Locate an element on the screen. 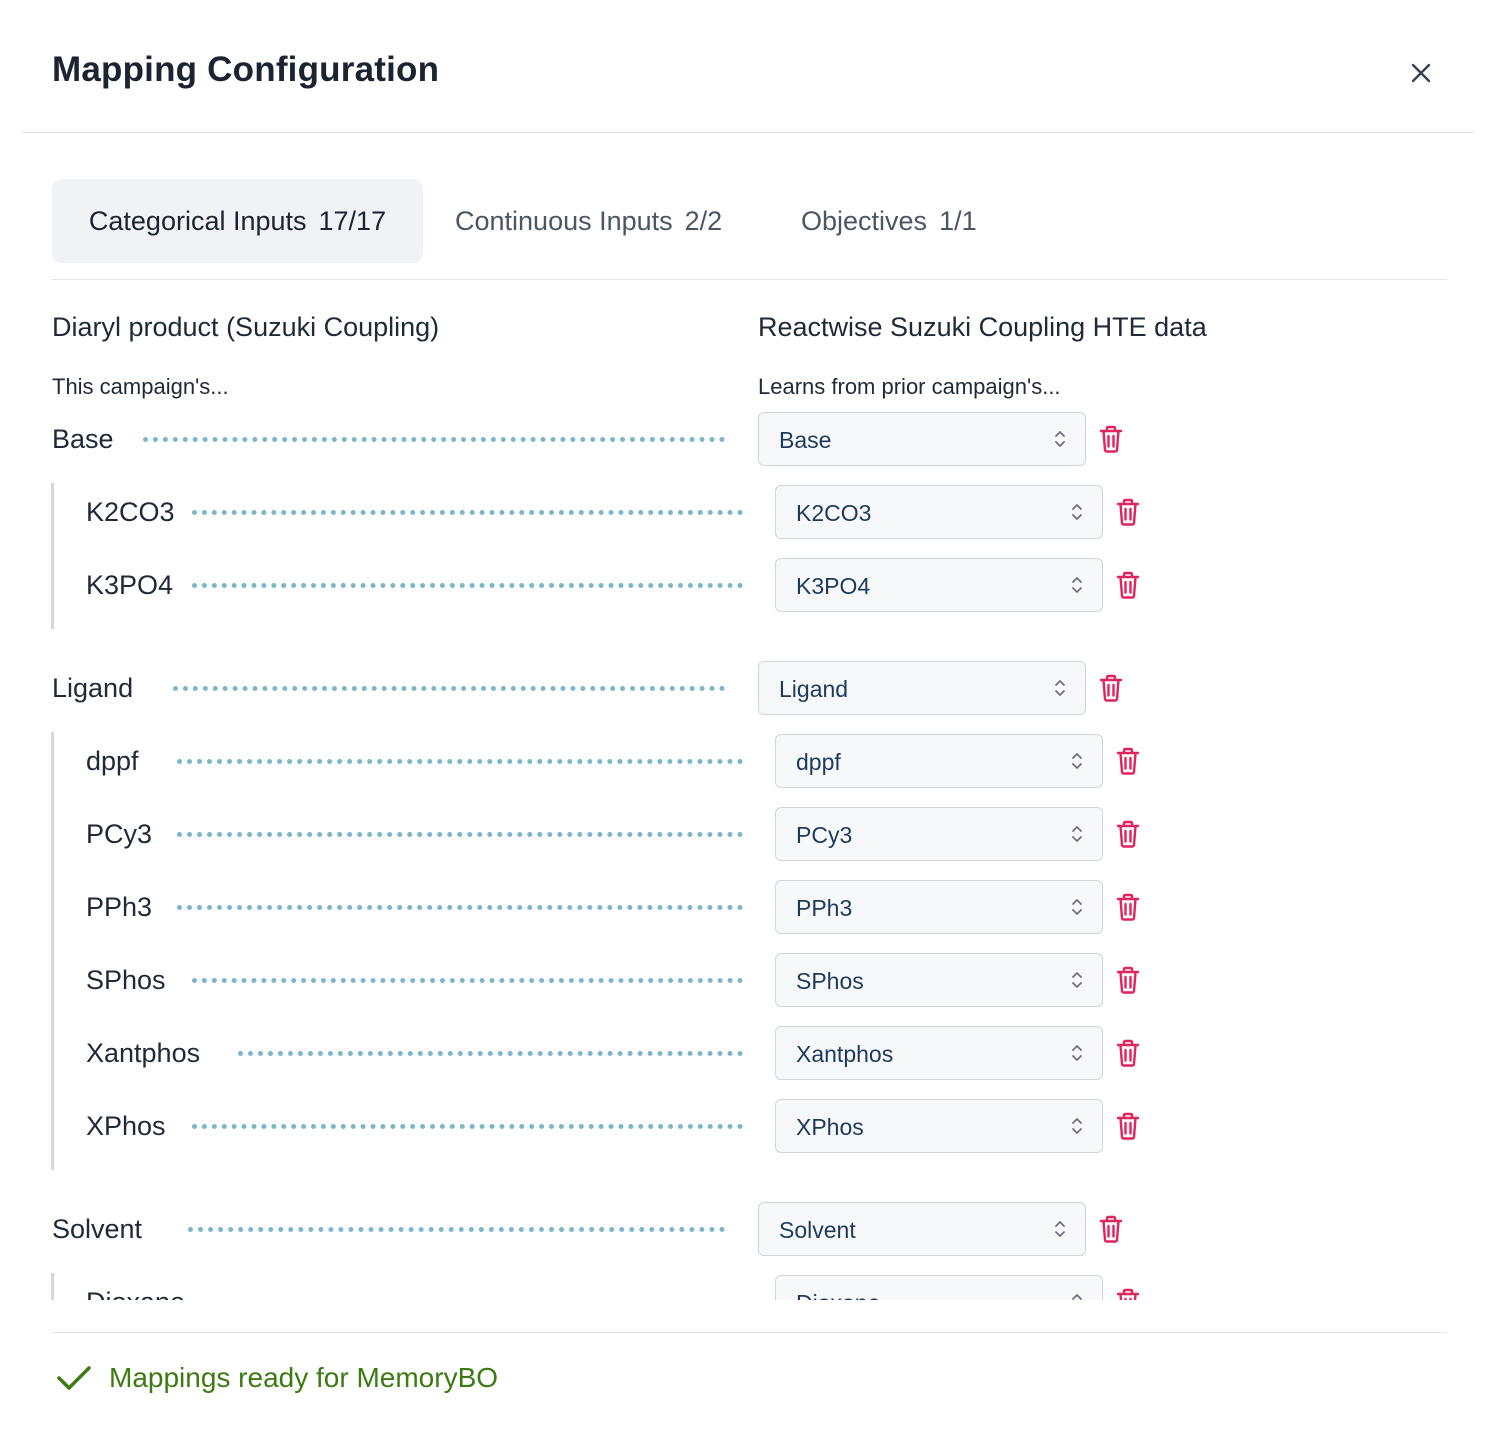 This screenshot has width=1500, height=1453. item-sphos-select: SPhos is located at coordinates (939, 980).